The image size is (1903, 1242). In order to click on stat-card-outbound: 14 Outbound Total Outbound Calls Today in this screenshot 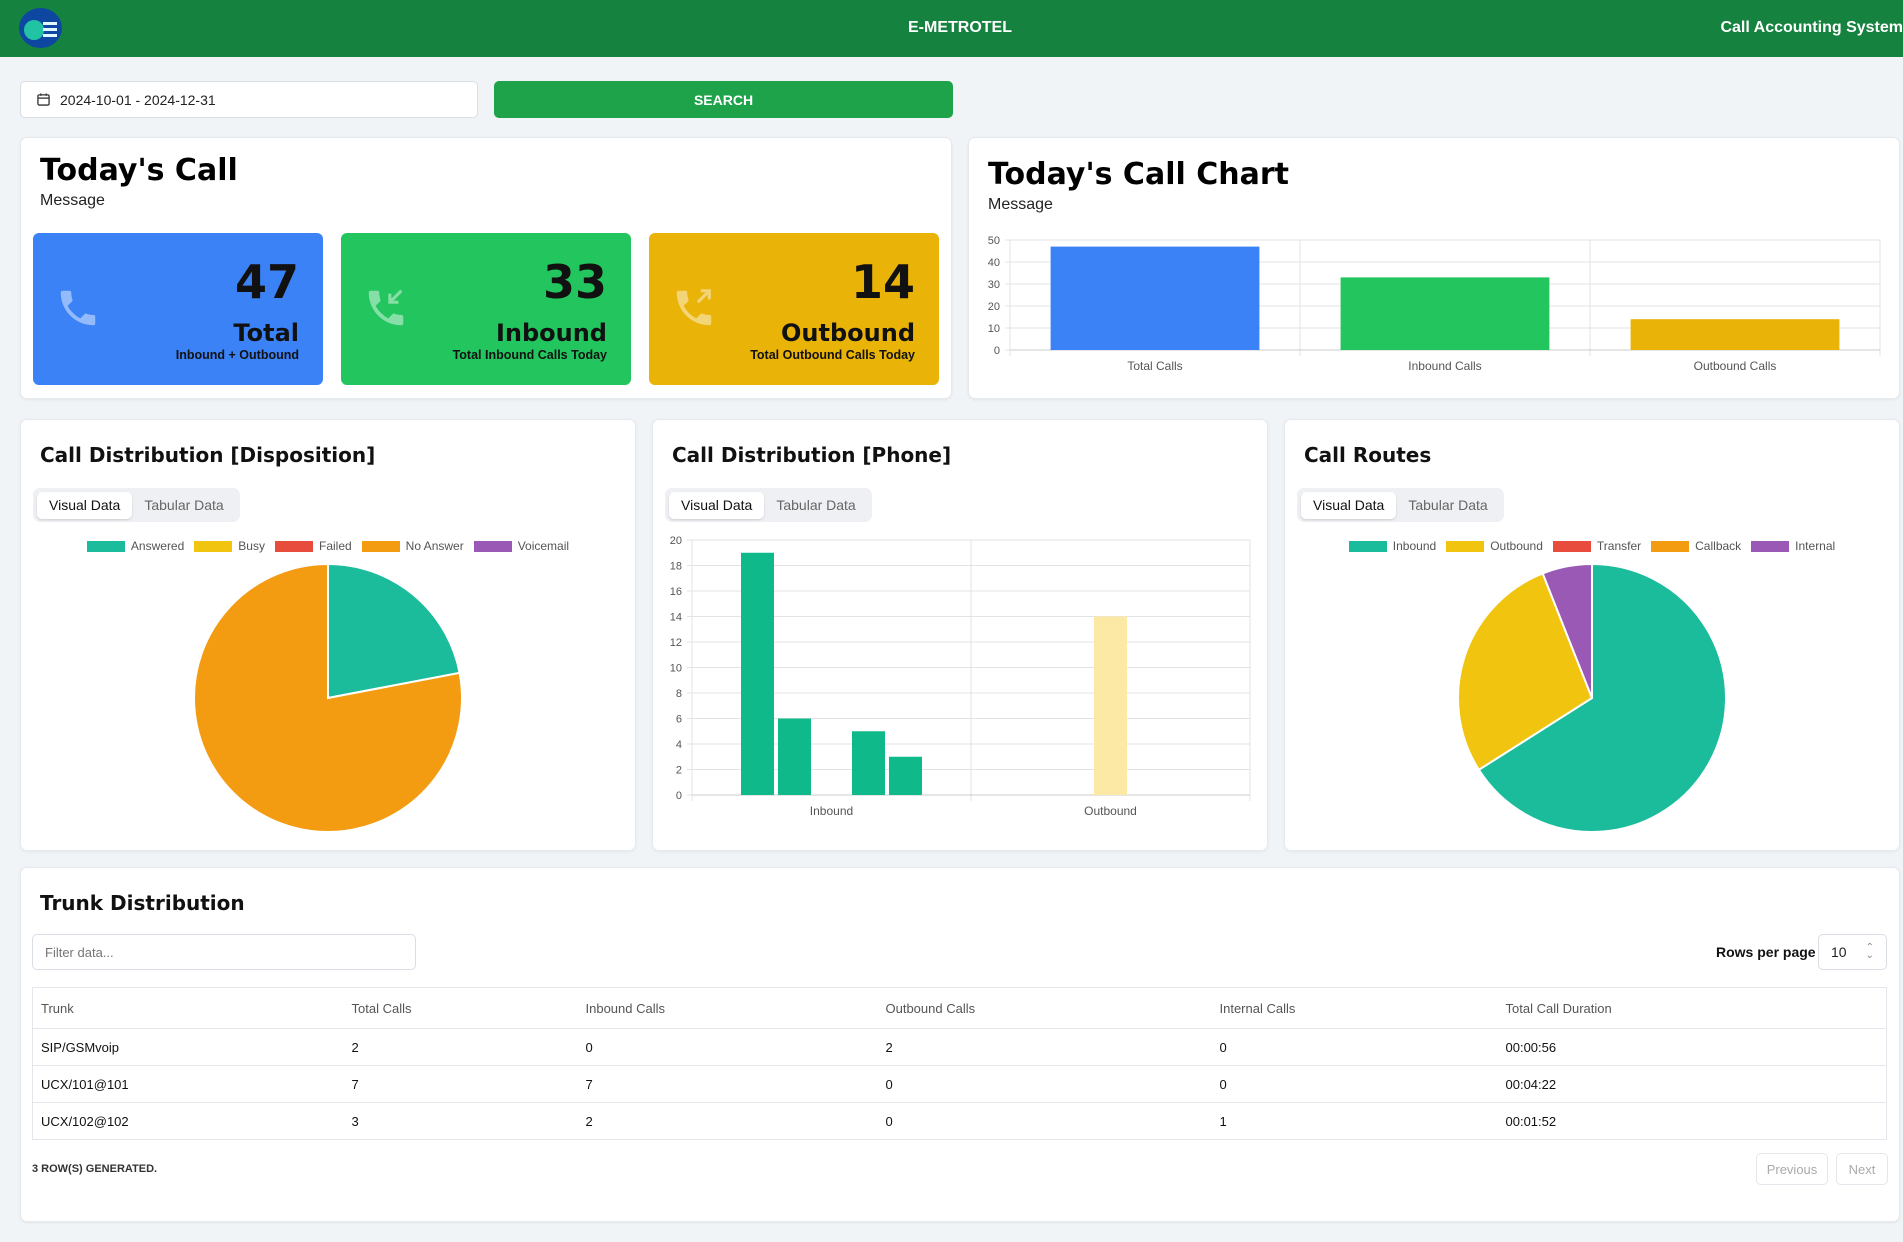, I will do `click(794, 309)`.